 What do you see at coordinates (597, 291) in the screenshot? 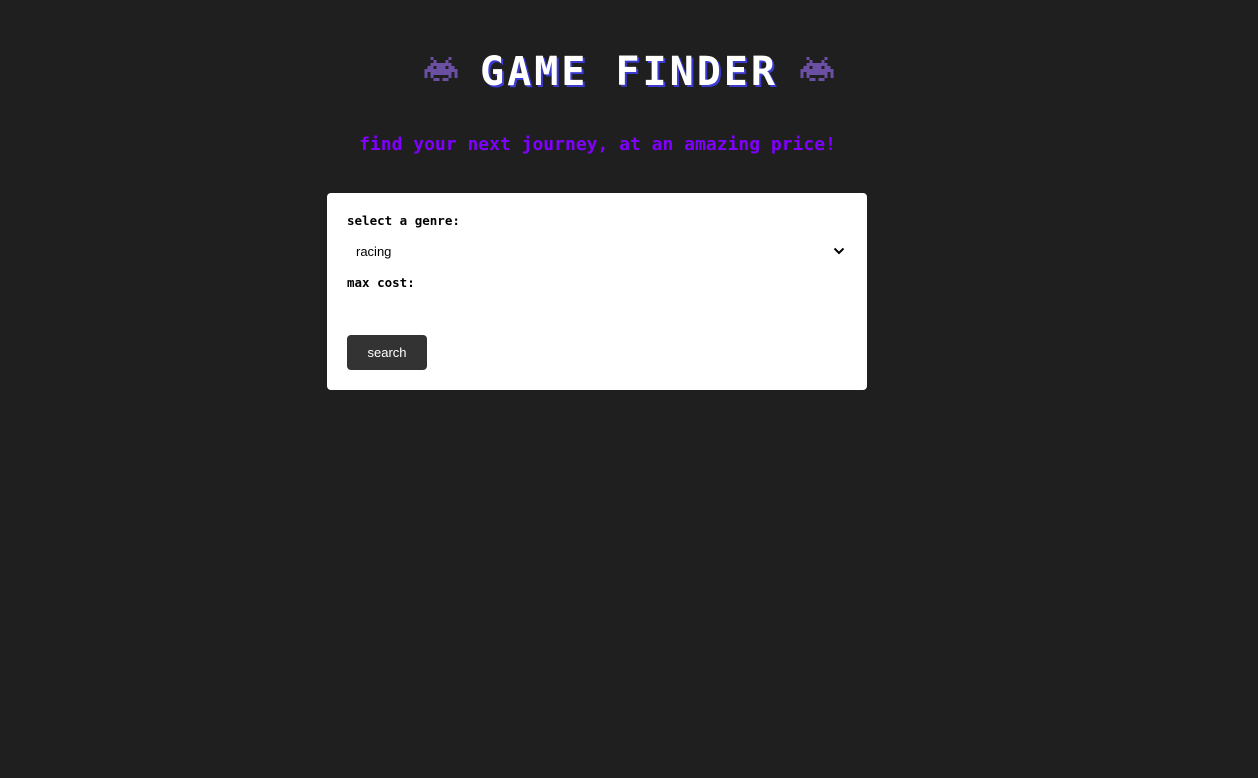
I see `search-form-card: select a genre: racing max cost: search` at bounding box center [597, 291].